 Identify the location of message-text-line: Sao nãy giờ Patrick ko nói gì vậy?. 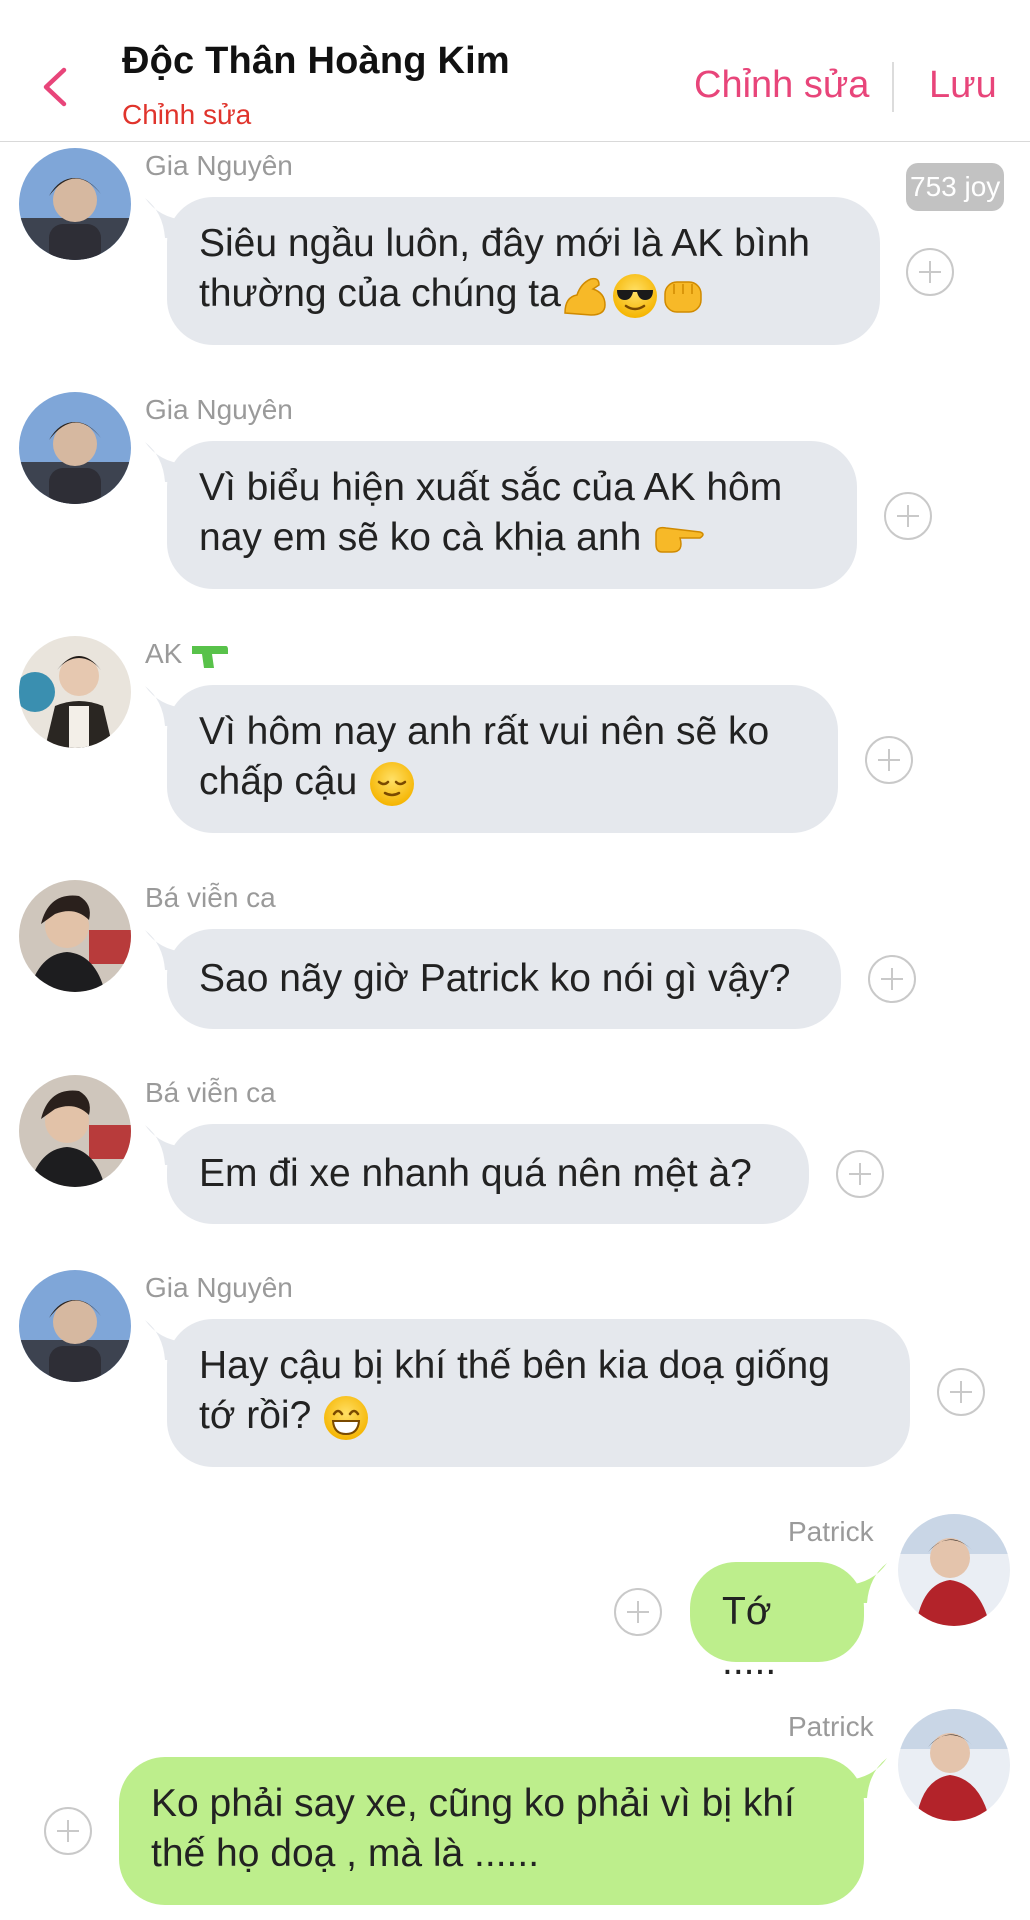
(495, 978).